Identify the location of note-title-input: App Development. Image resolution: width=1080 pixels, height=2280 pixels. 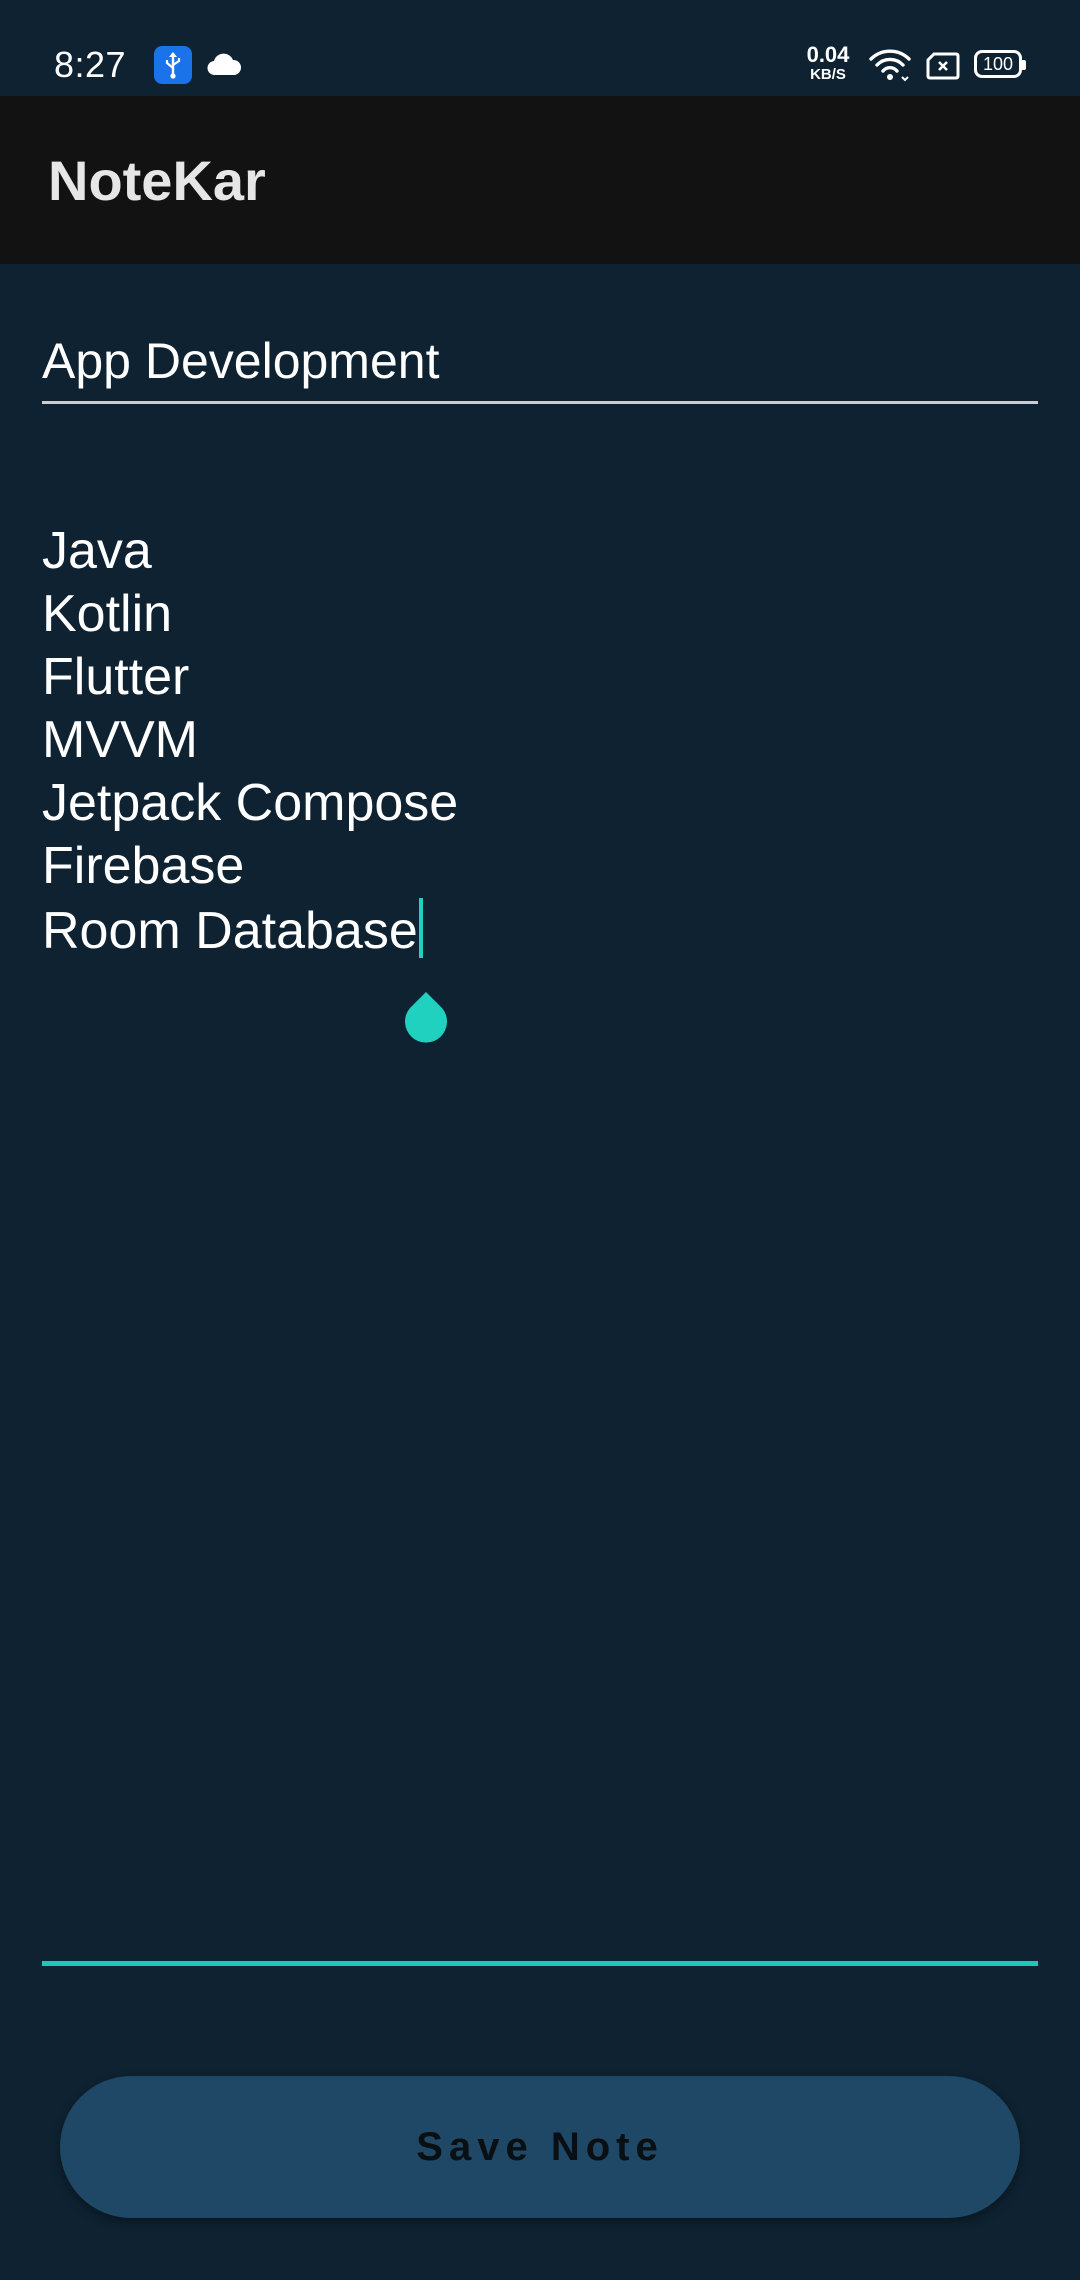
(540, 360).